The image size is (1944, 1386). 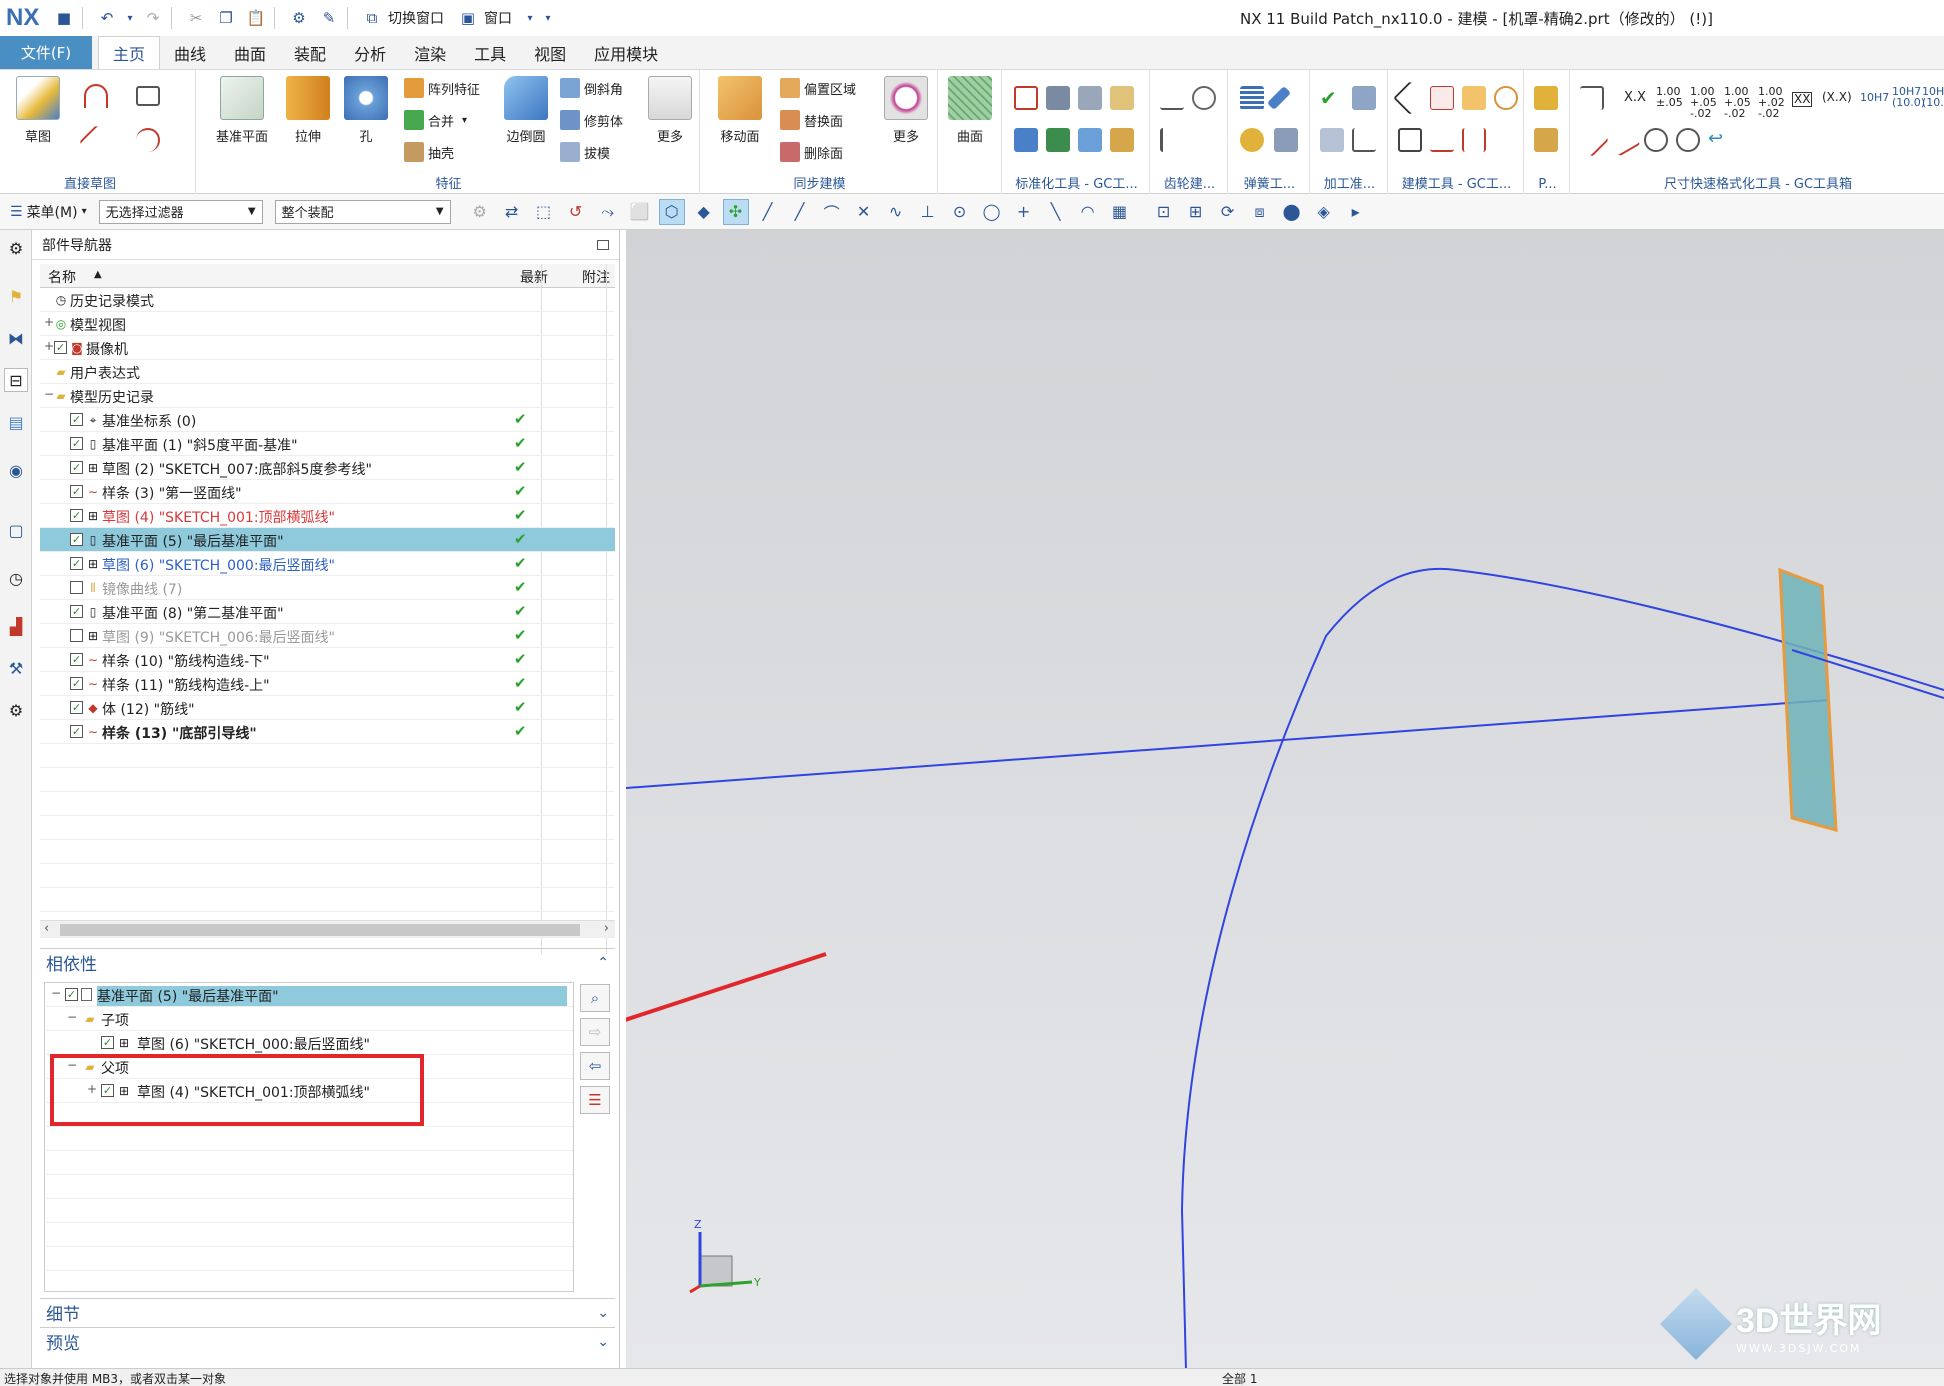 I want to click on show-hide-icon: ▸, so click(x=1356, y=212).